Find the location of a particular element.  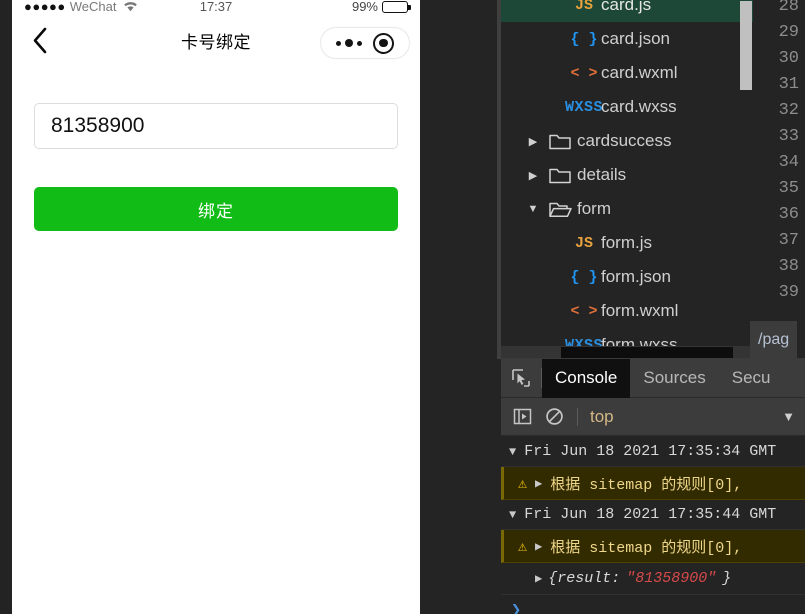

code-editor-gutter: 28 29 30 31 32 33 34 35 36 37 38 39 is located at coordinates (779, 160).